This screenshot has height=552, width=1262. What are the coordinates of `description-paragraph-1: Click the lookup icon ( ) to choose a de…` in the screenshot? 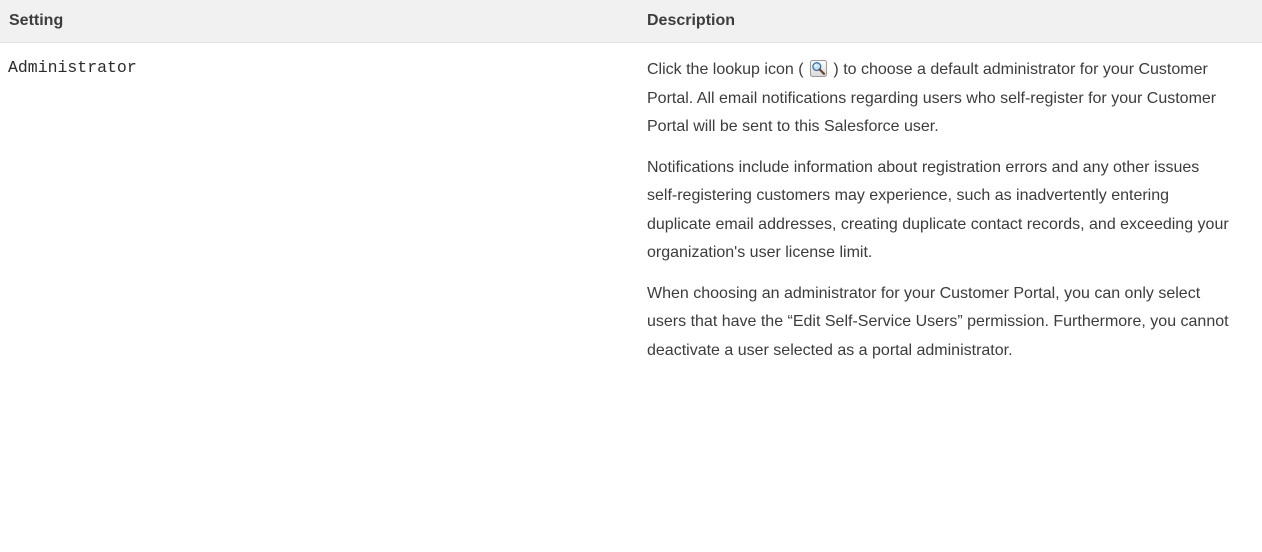 It's located at (939, 99).